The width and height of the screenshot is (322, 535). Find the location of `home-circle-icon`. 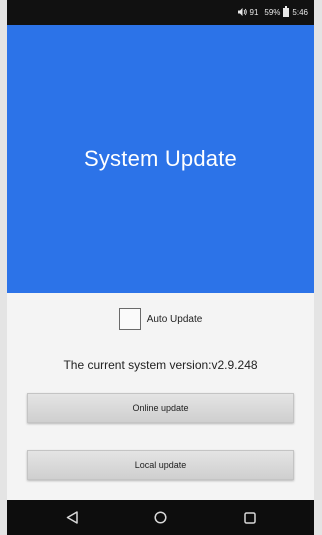

home-circle-icon is located at coordinates (161, 518).